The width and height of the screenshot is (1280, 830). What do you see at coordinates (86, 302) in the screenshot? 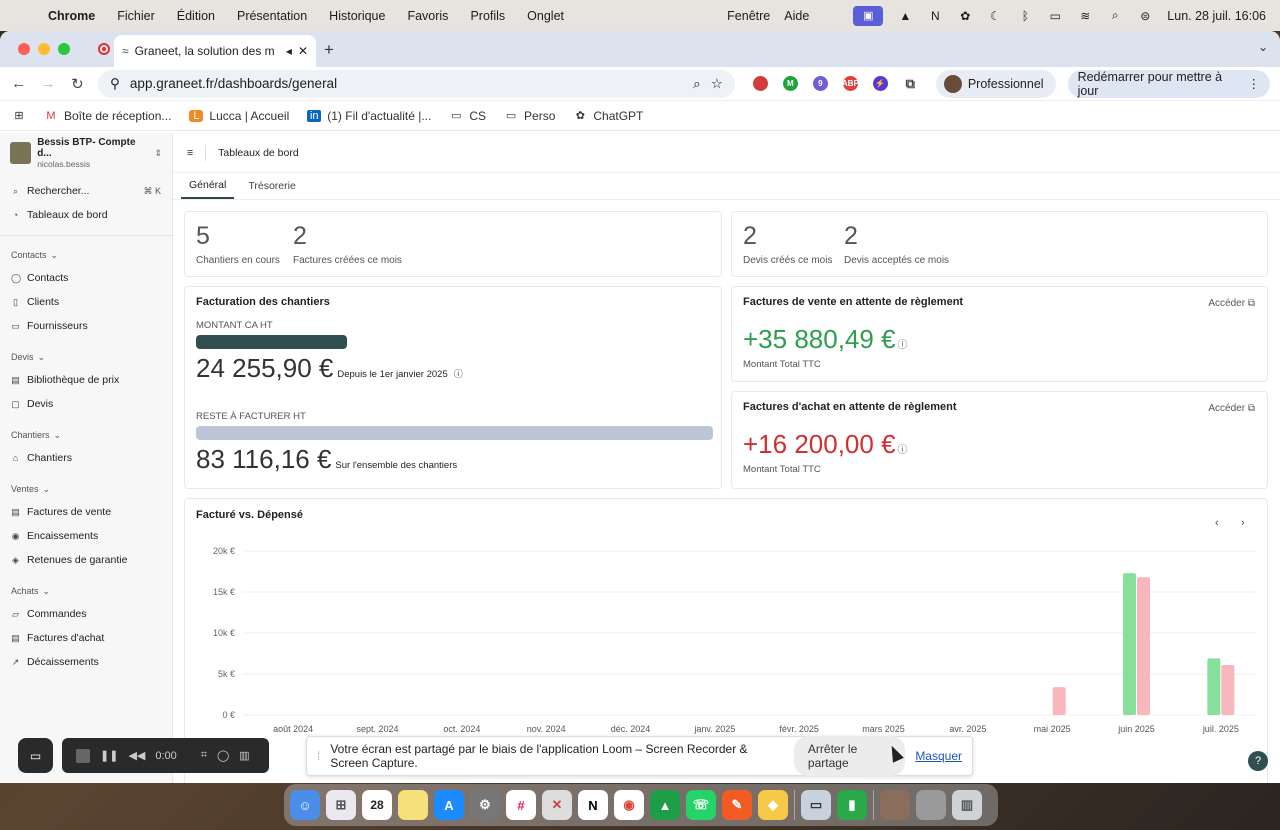
I see `sidebar-item-clients: ▯ Clients` at bounding box center [86, 302].